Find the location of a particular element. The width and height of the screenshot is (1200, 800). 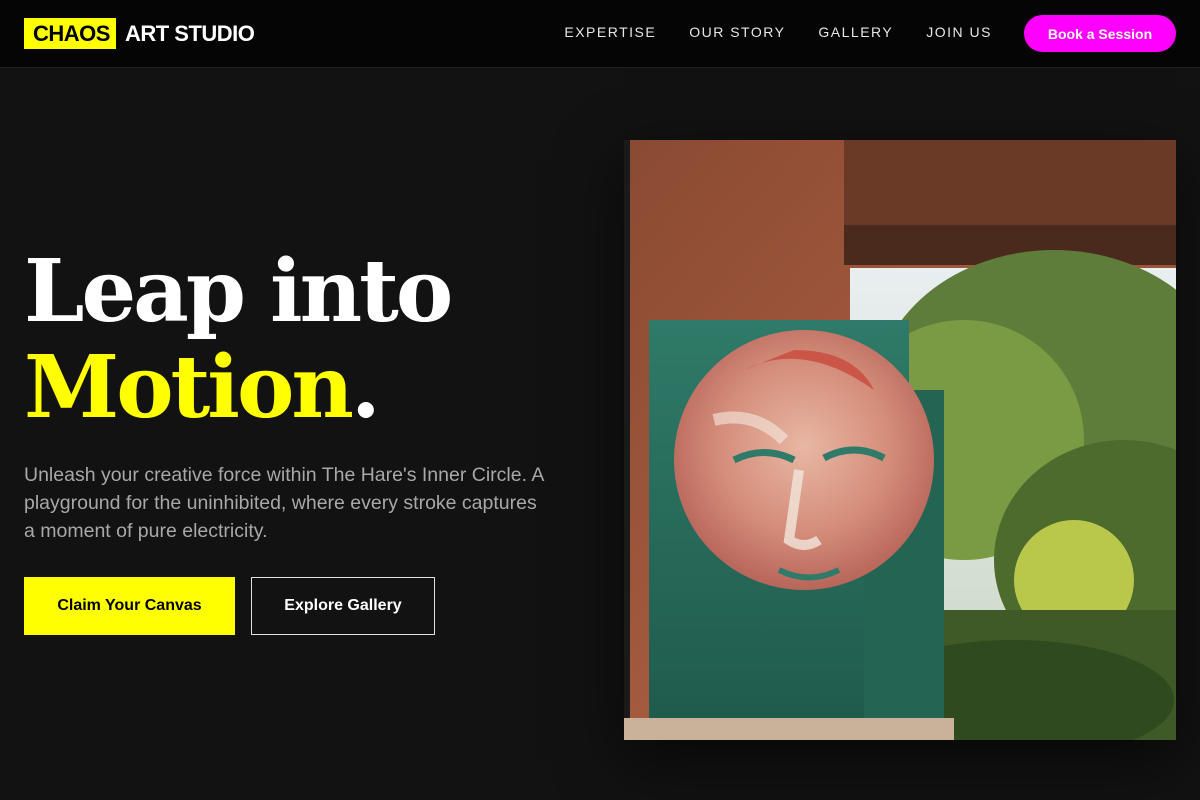

book-session-button: Book a Session is located at coordinates (1100, 33).